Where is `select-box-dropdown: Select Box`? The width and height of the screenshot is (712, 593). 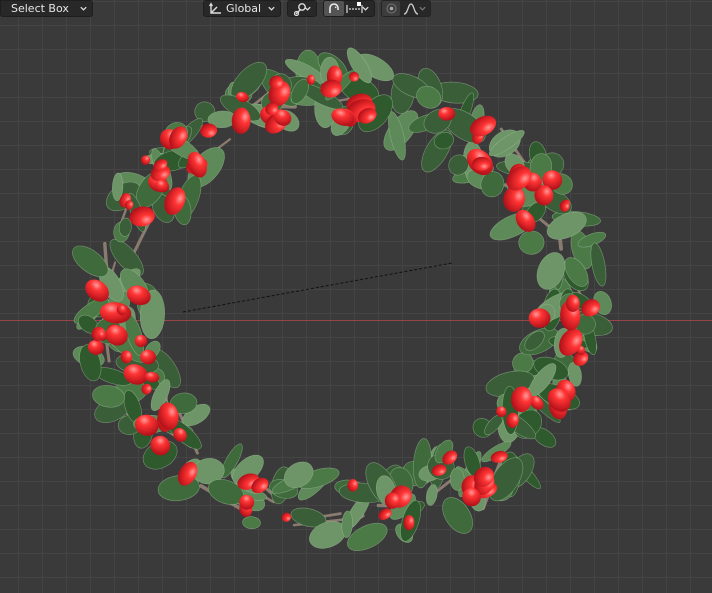
select-box-dropdown: Select Box is located at coordinates (46, 8).